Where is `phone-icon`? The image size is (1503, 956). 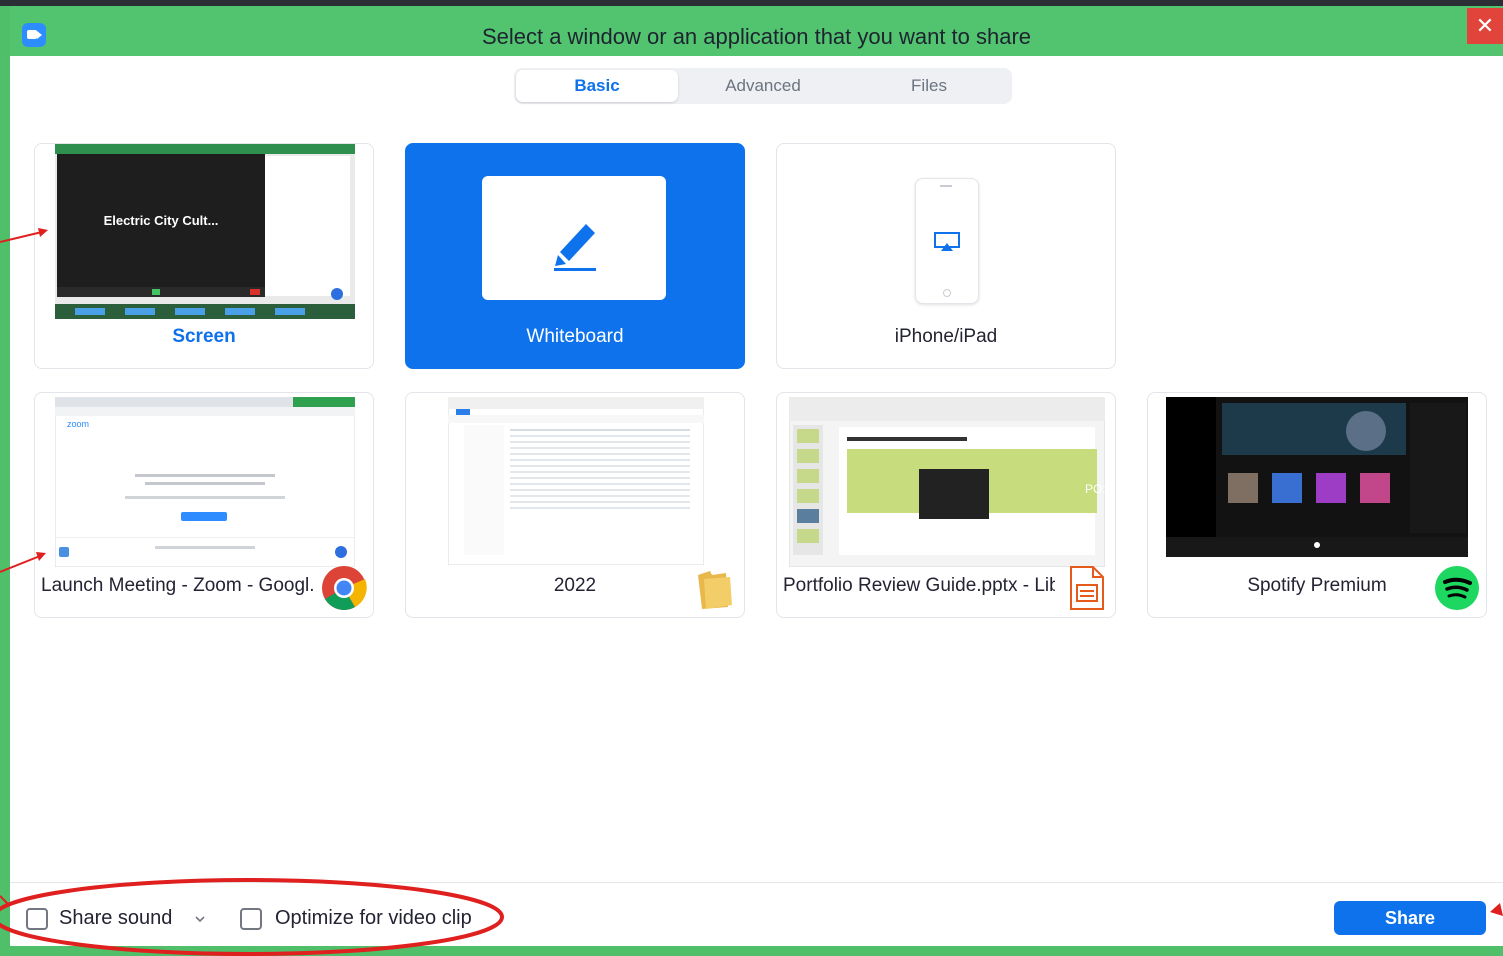
phone-icon is located at coordinates (947, 241).